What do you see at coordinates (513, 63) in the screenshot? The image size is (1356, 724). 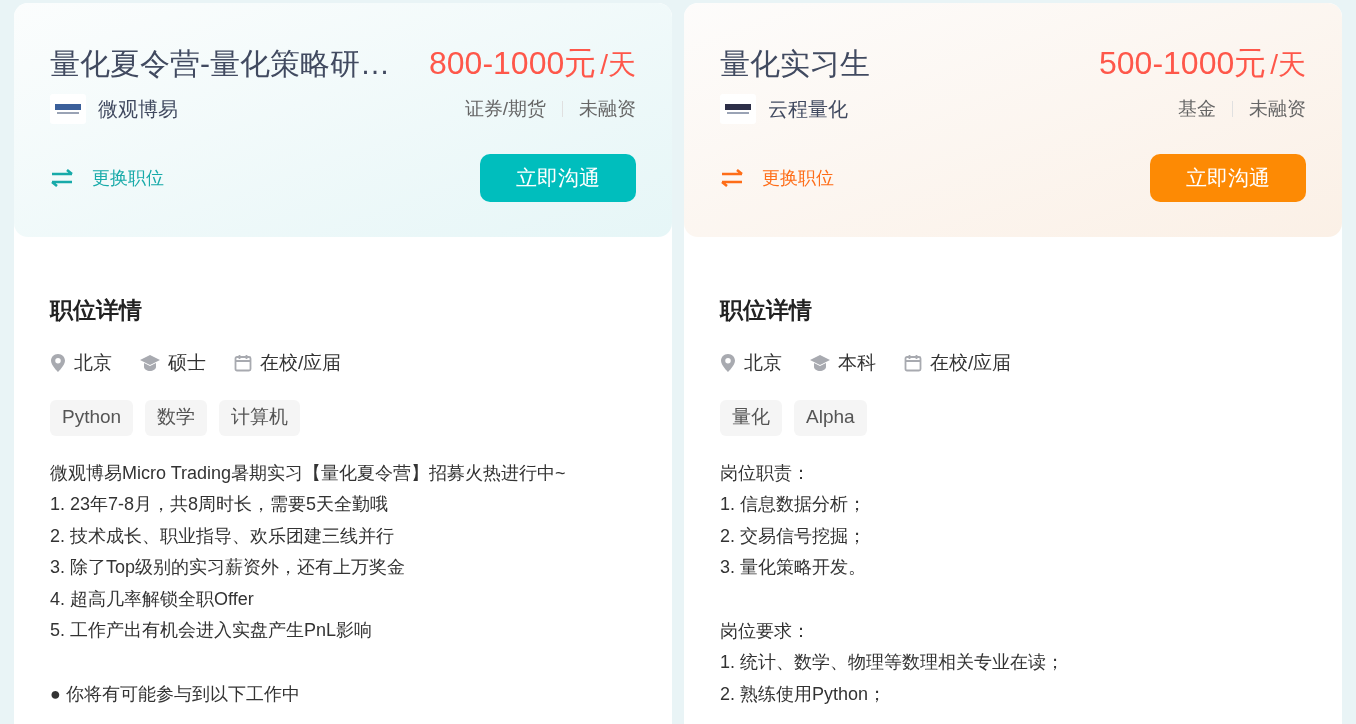 I see `salary: 800-1000元` at bounding box center [513, 63].